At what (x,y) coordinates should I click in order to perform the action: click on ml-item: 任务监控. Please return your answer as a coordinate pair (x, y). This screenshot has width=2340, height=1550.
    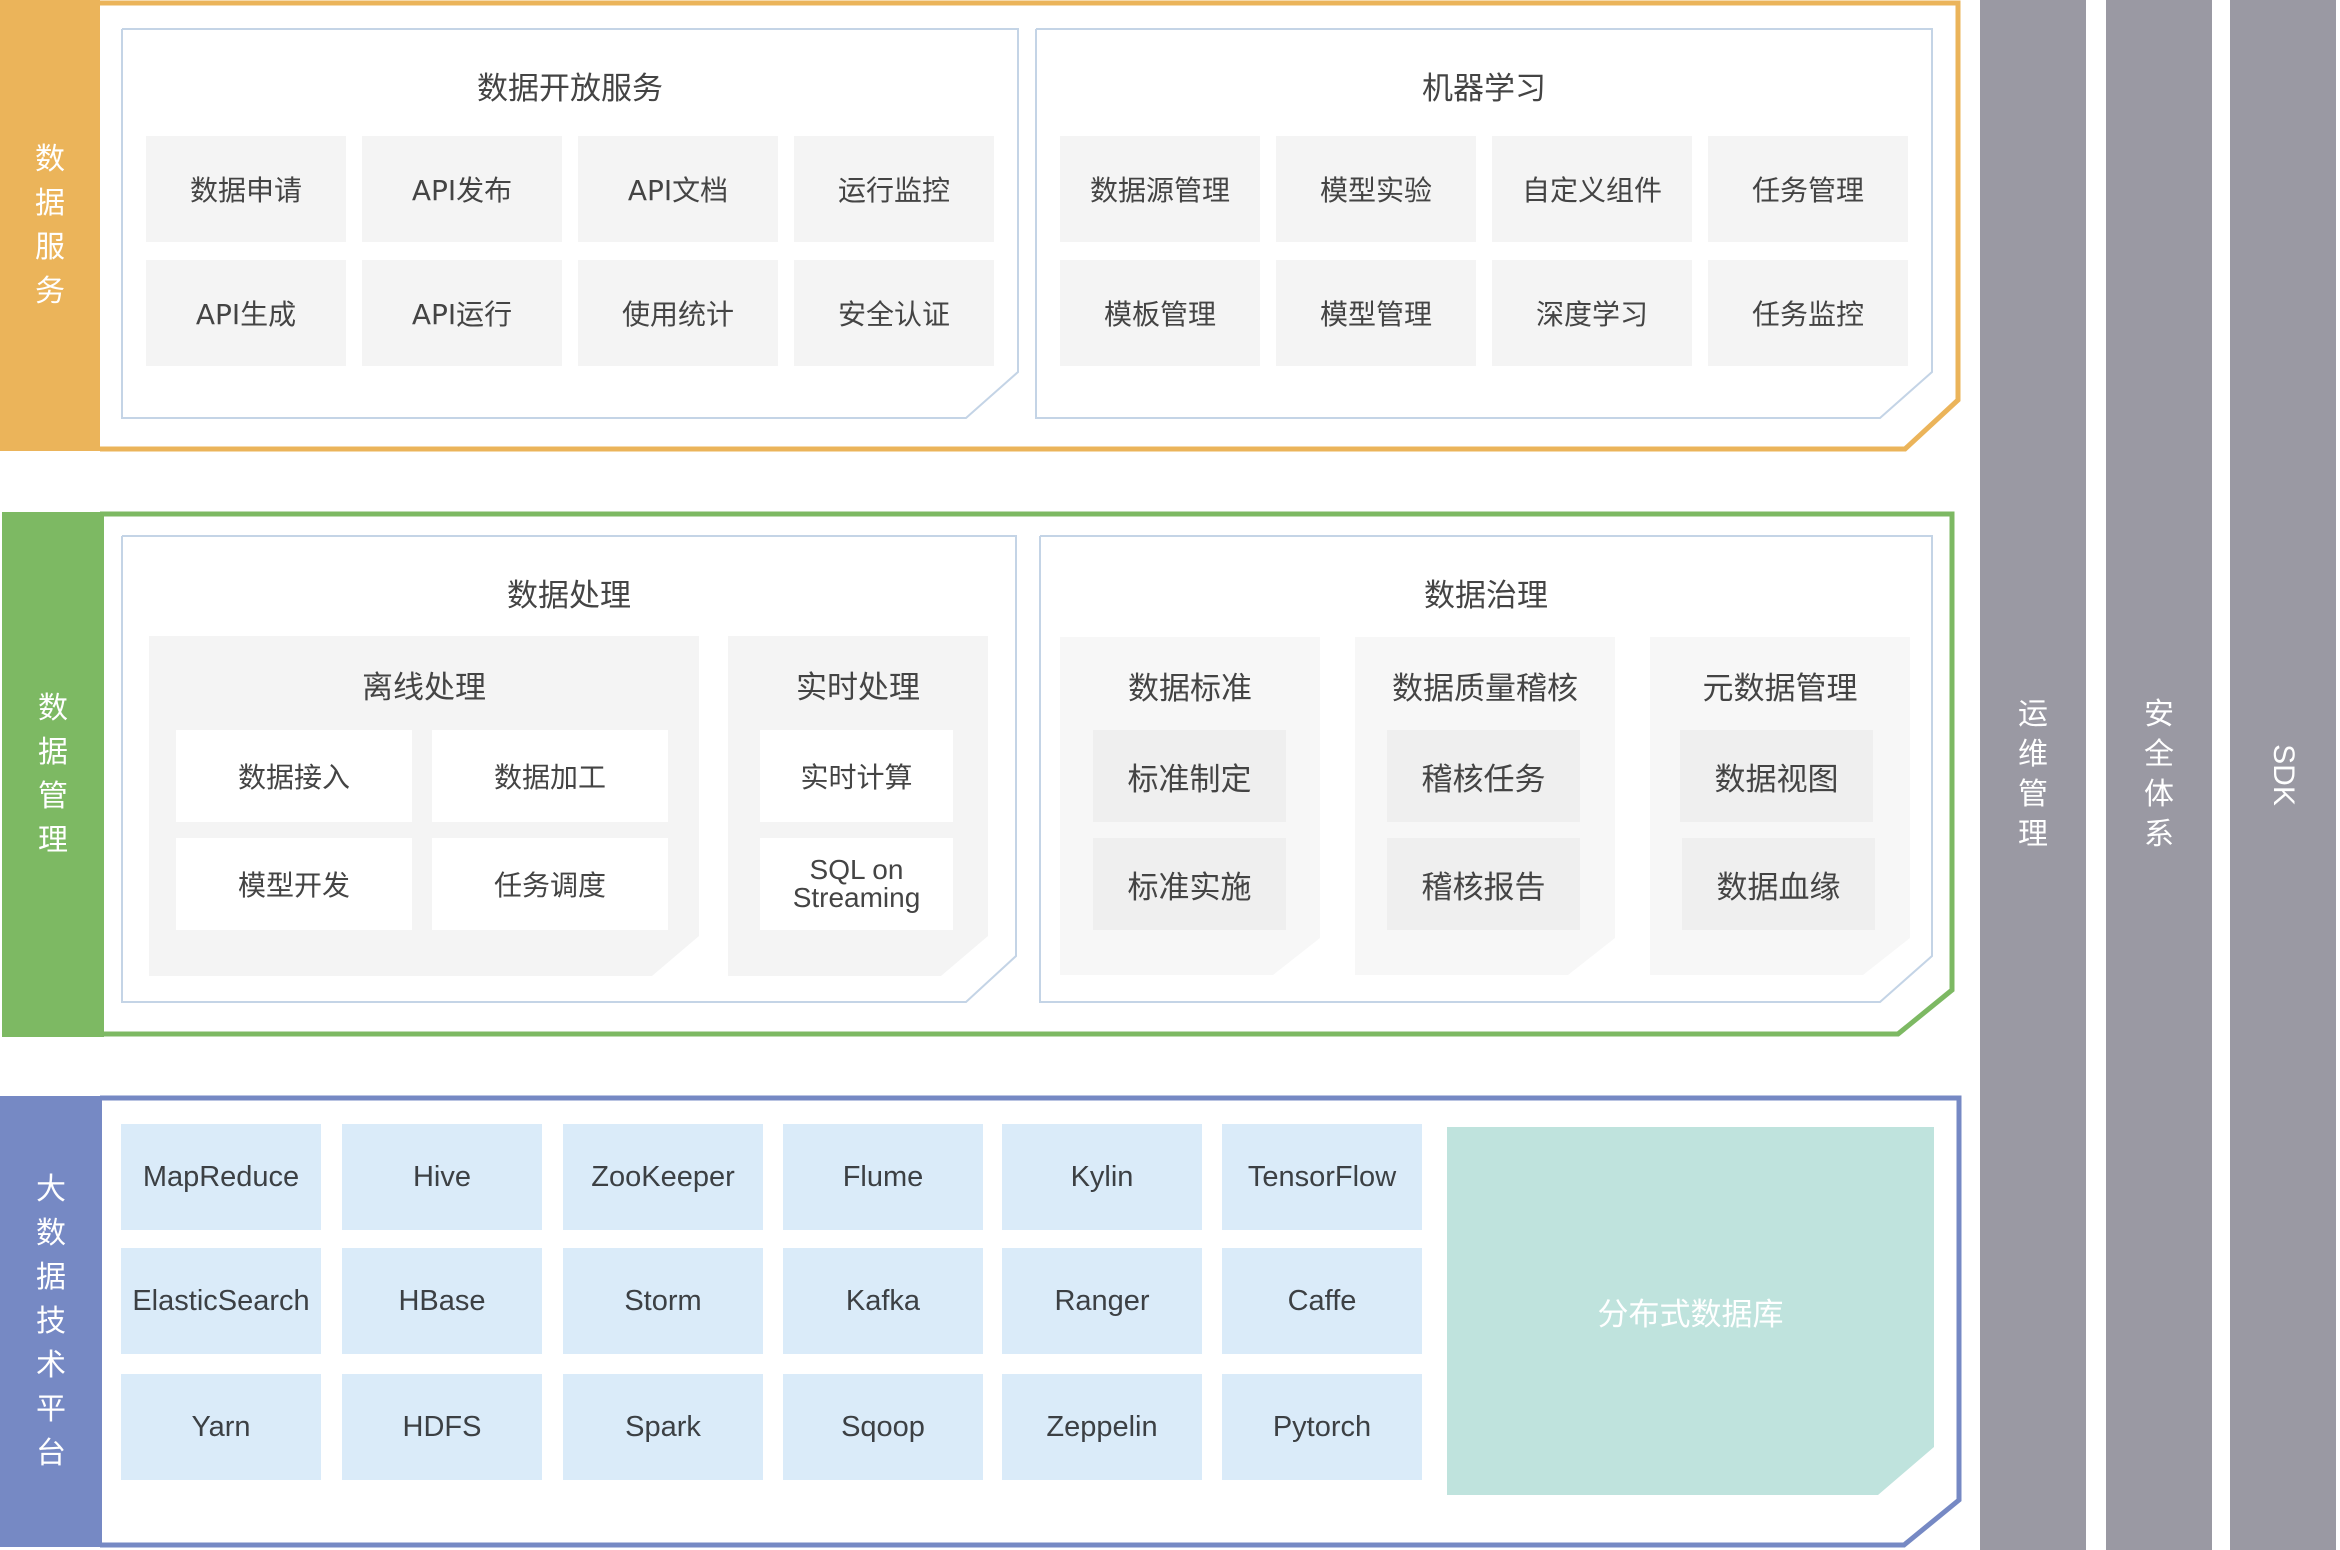
    Looking at the image, I should click on (1808, 313).